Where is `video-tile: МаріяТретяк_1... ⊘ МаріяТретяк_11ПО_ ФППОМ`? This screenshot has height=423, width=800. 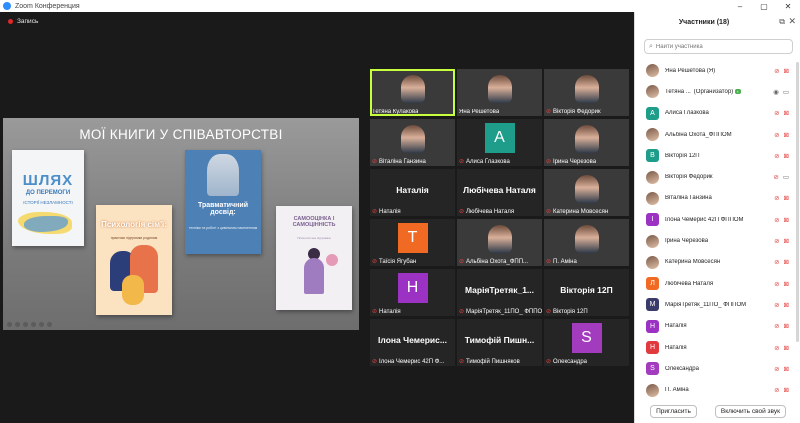 video-tile: МаріяТретяк_1... ⊘ МаріяТретяк_11ПО_ ФППОМ is located at coordinates (499, 292).